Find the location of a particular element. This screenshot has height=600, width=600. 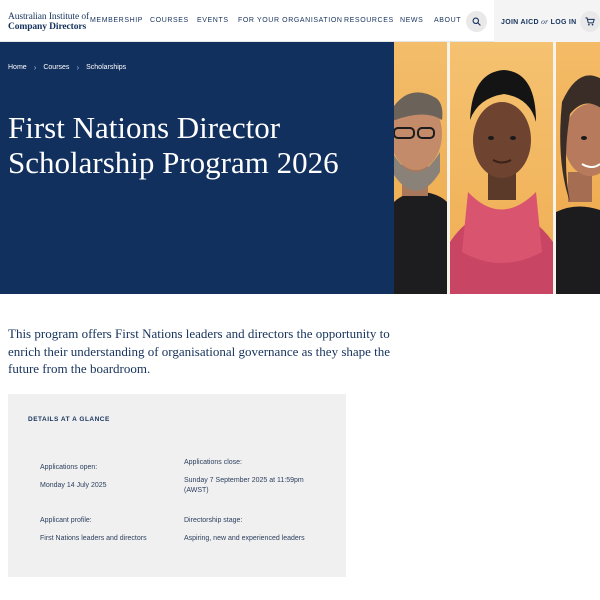

join-or-text: or is located at coordinates (545, 21).